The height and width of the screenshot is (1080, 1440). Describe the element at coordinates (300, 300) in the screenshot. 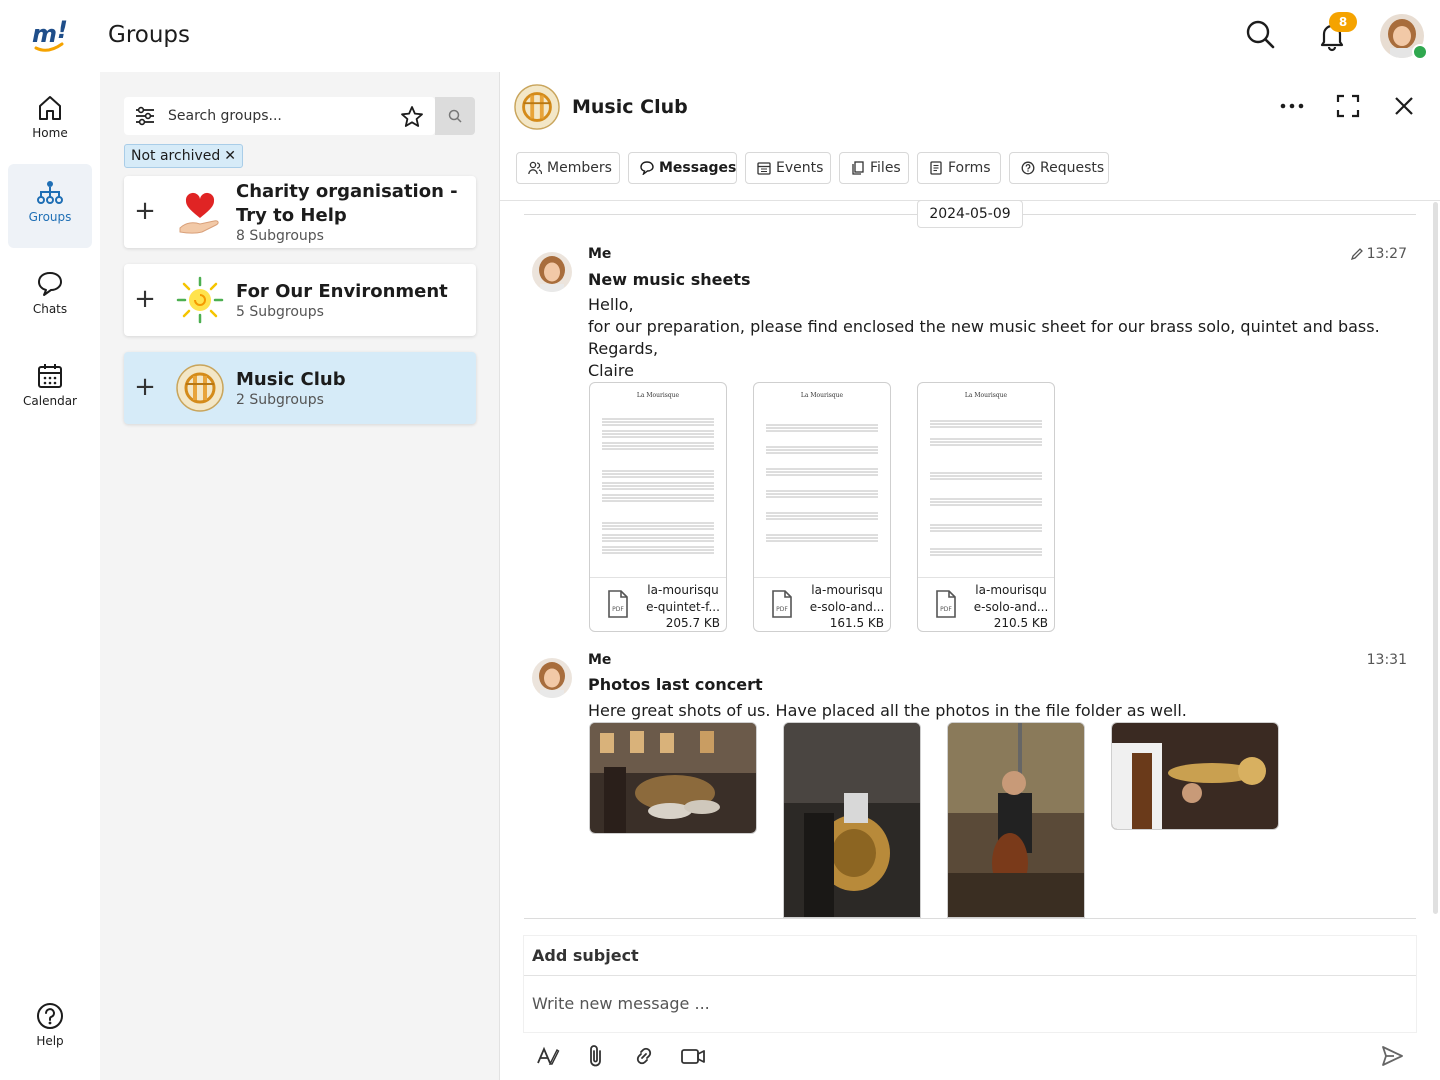

I see `group-card-environment: + For Our Environment 5 Subgroups` at that location.